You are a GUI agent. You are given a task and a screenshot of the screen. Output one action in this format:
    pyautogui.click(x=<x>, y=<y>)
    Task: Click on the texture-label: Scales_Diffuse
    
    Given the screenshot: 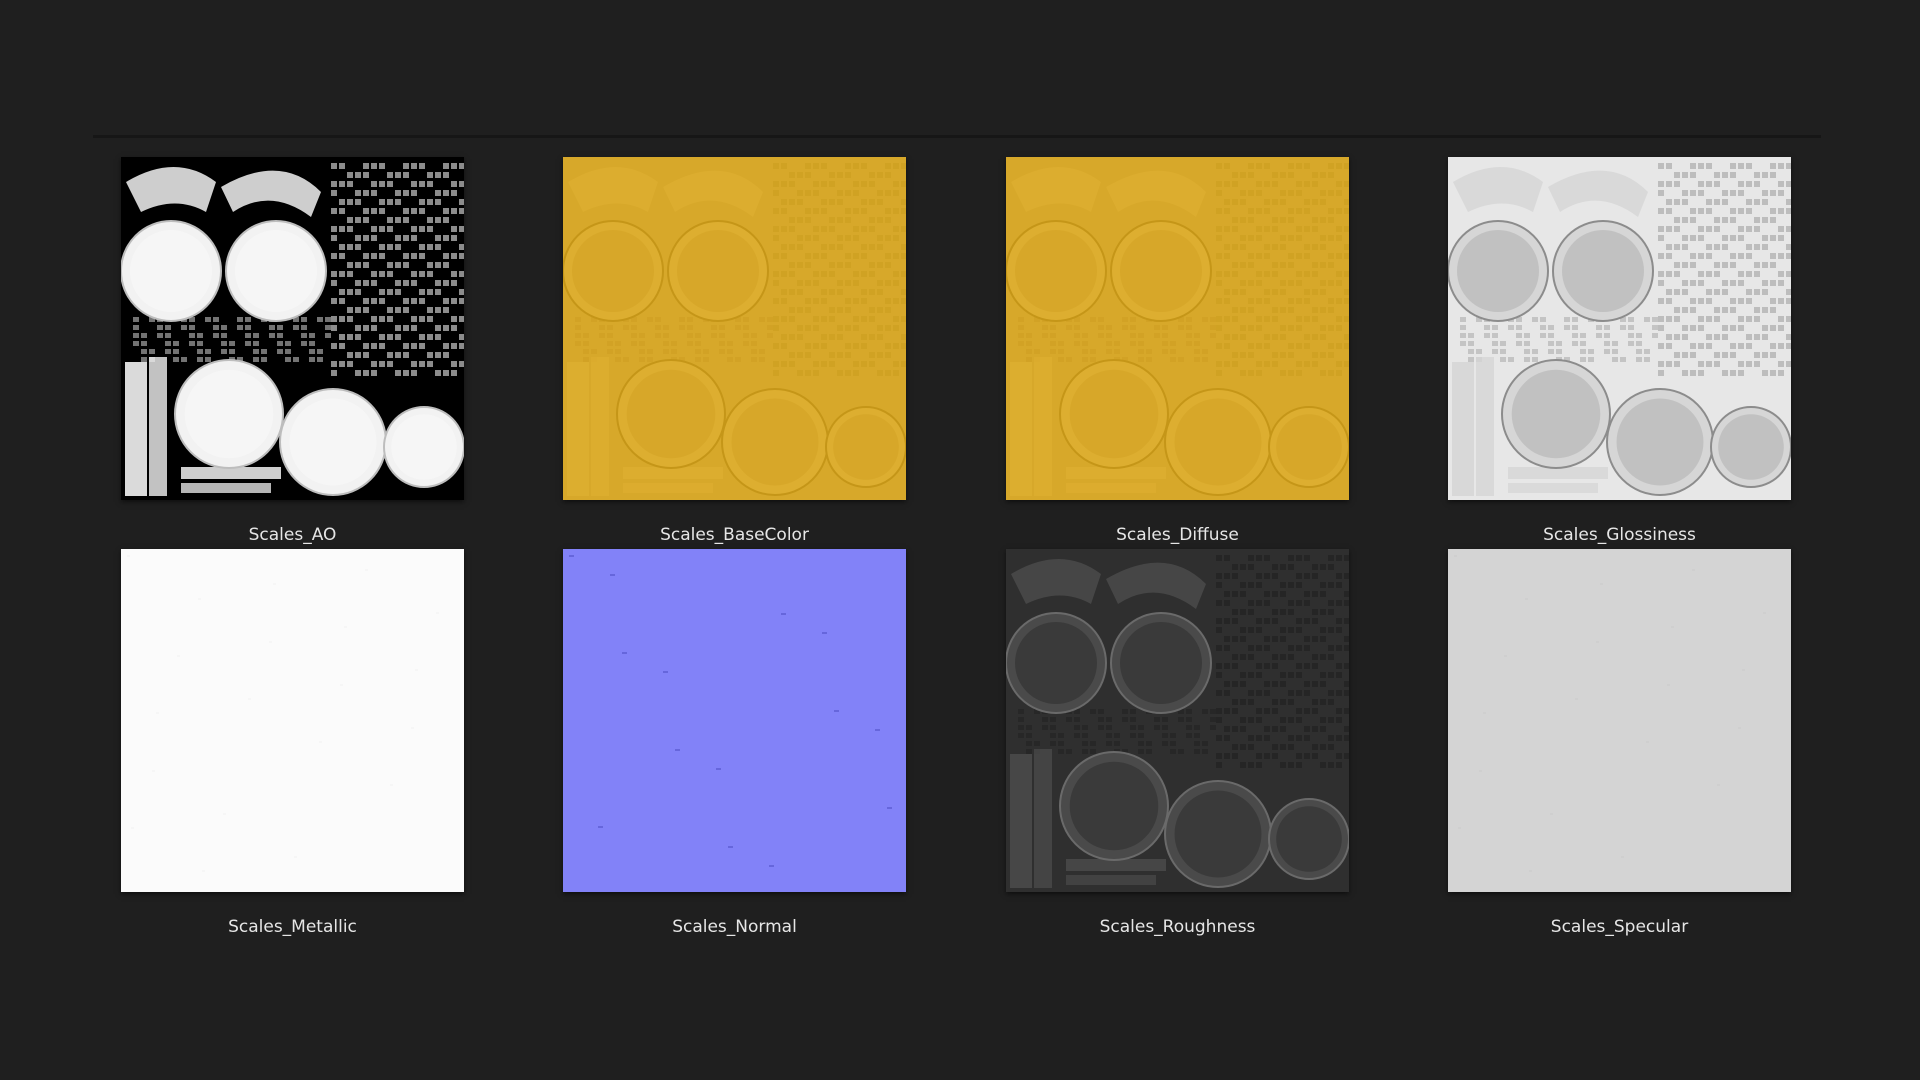 What is the action you would take?
    pyautogui.click(x=1177, y=535)
    